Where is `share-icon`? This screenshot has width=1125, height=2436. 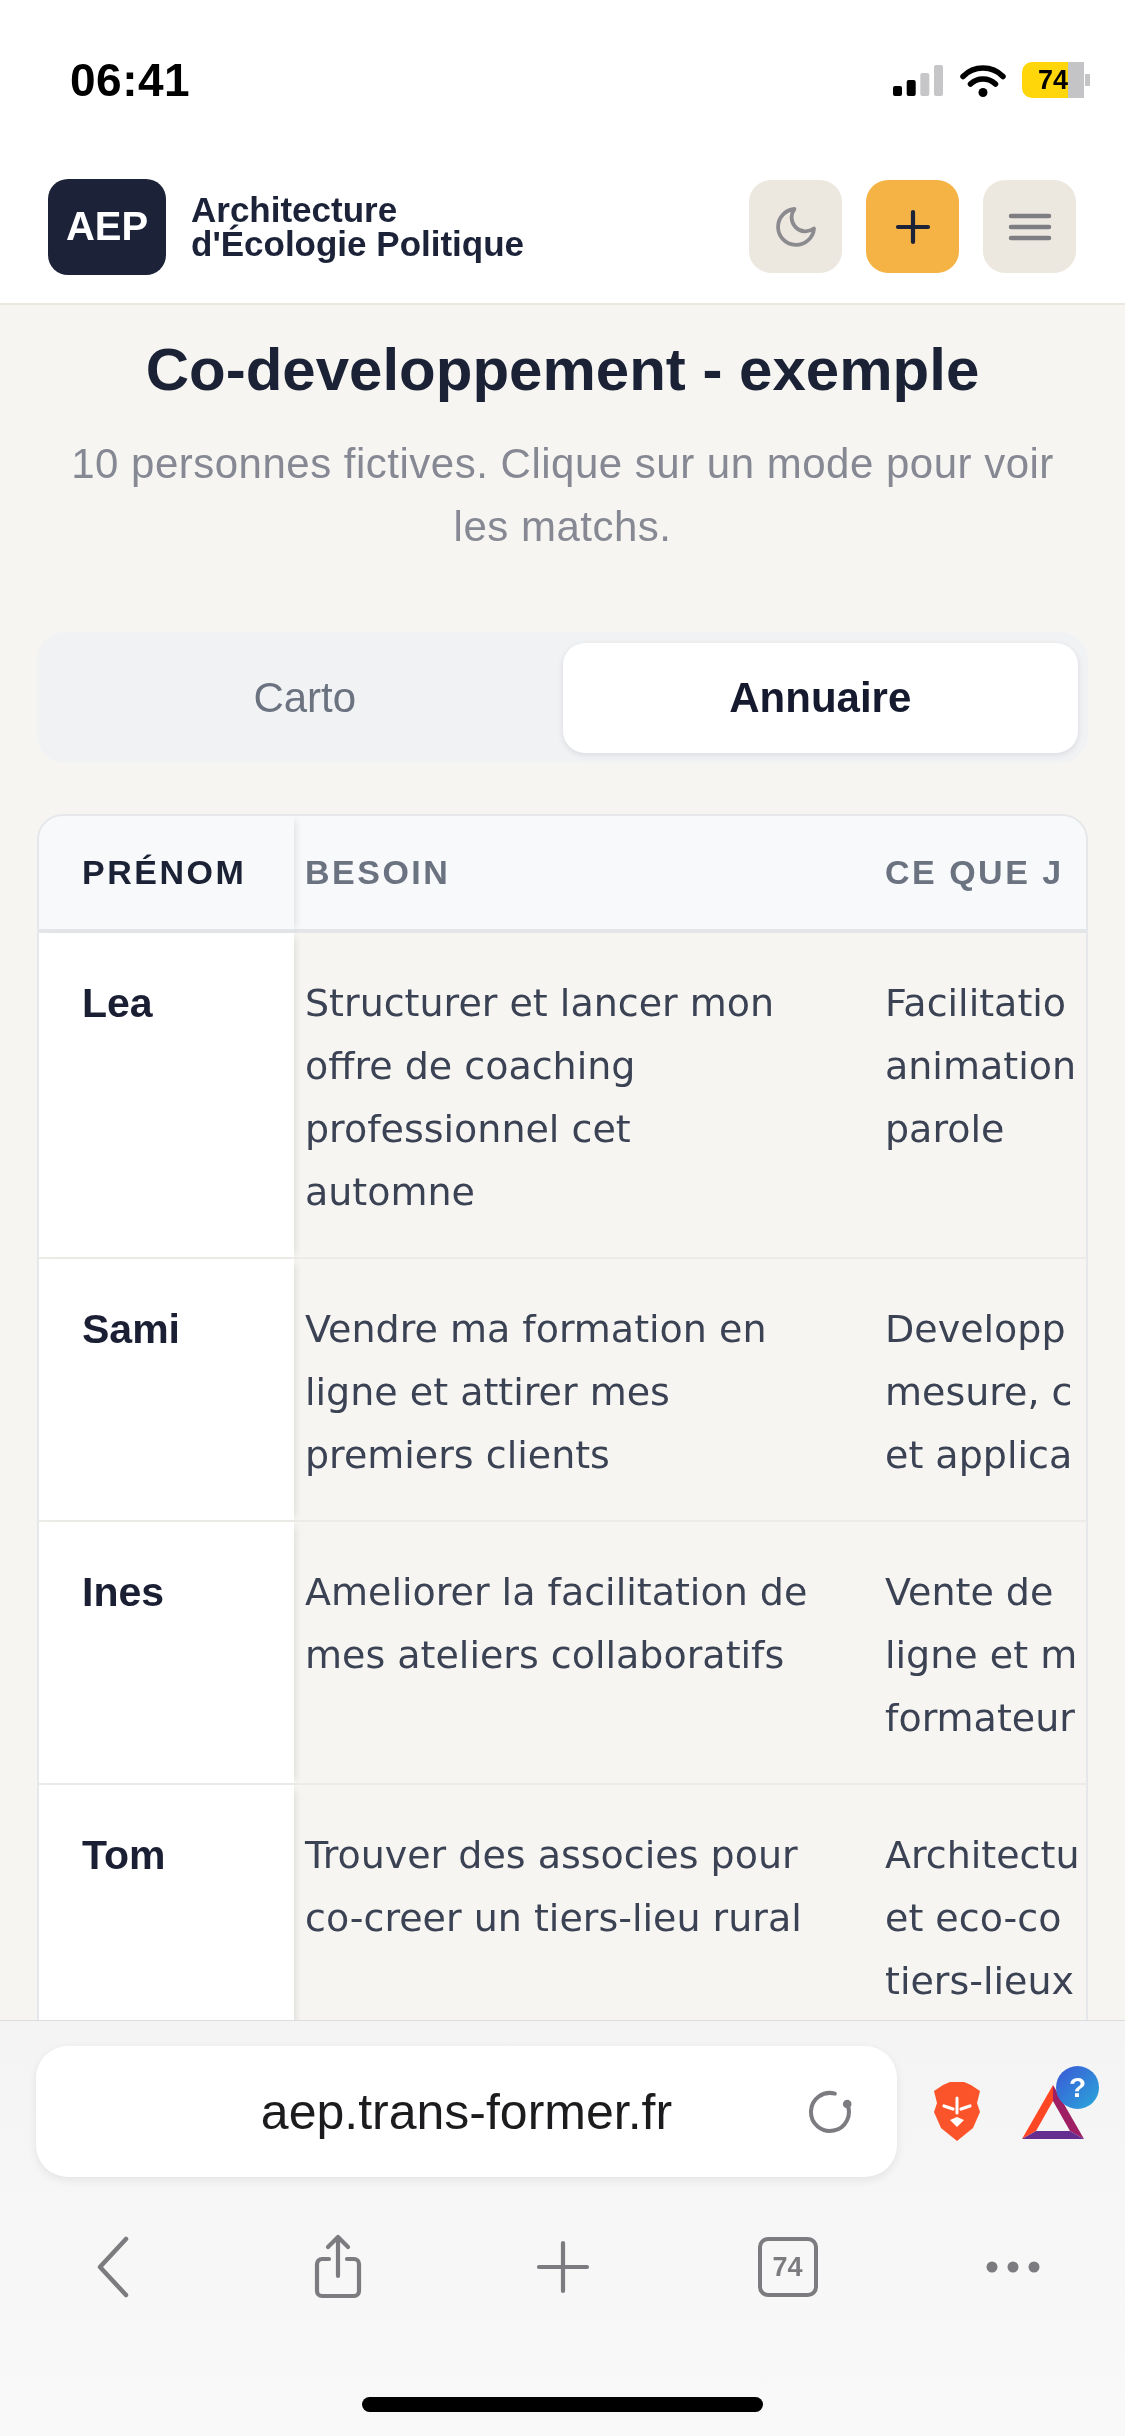
share-icon is located at coordinates (337, 2267).